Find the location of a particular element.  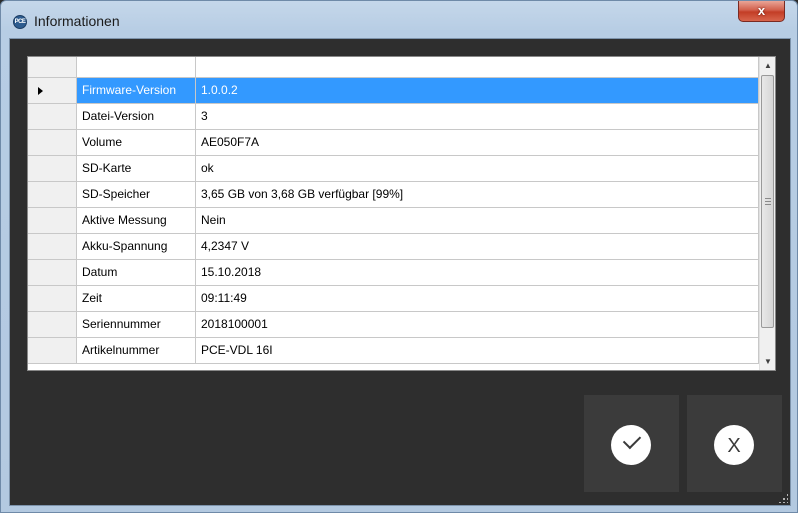

property-value-cell: 1.0.0.2 is located at coordinates (477, 91).